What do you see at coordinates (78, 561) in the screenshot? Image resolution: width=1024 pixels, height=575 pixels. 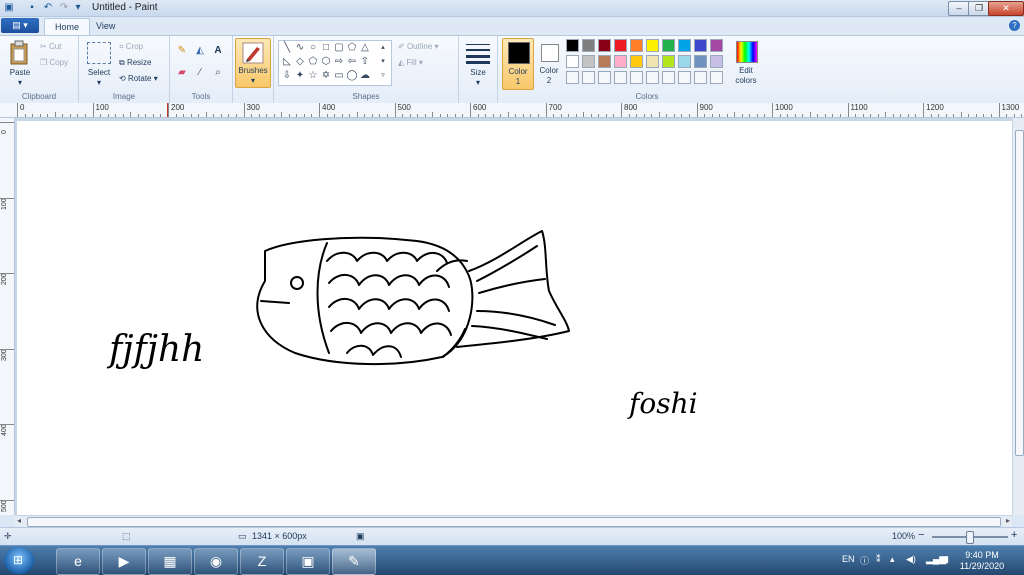 I see `taskbar-ie-icon: e` at bounding box center [78, 561].